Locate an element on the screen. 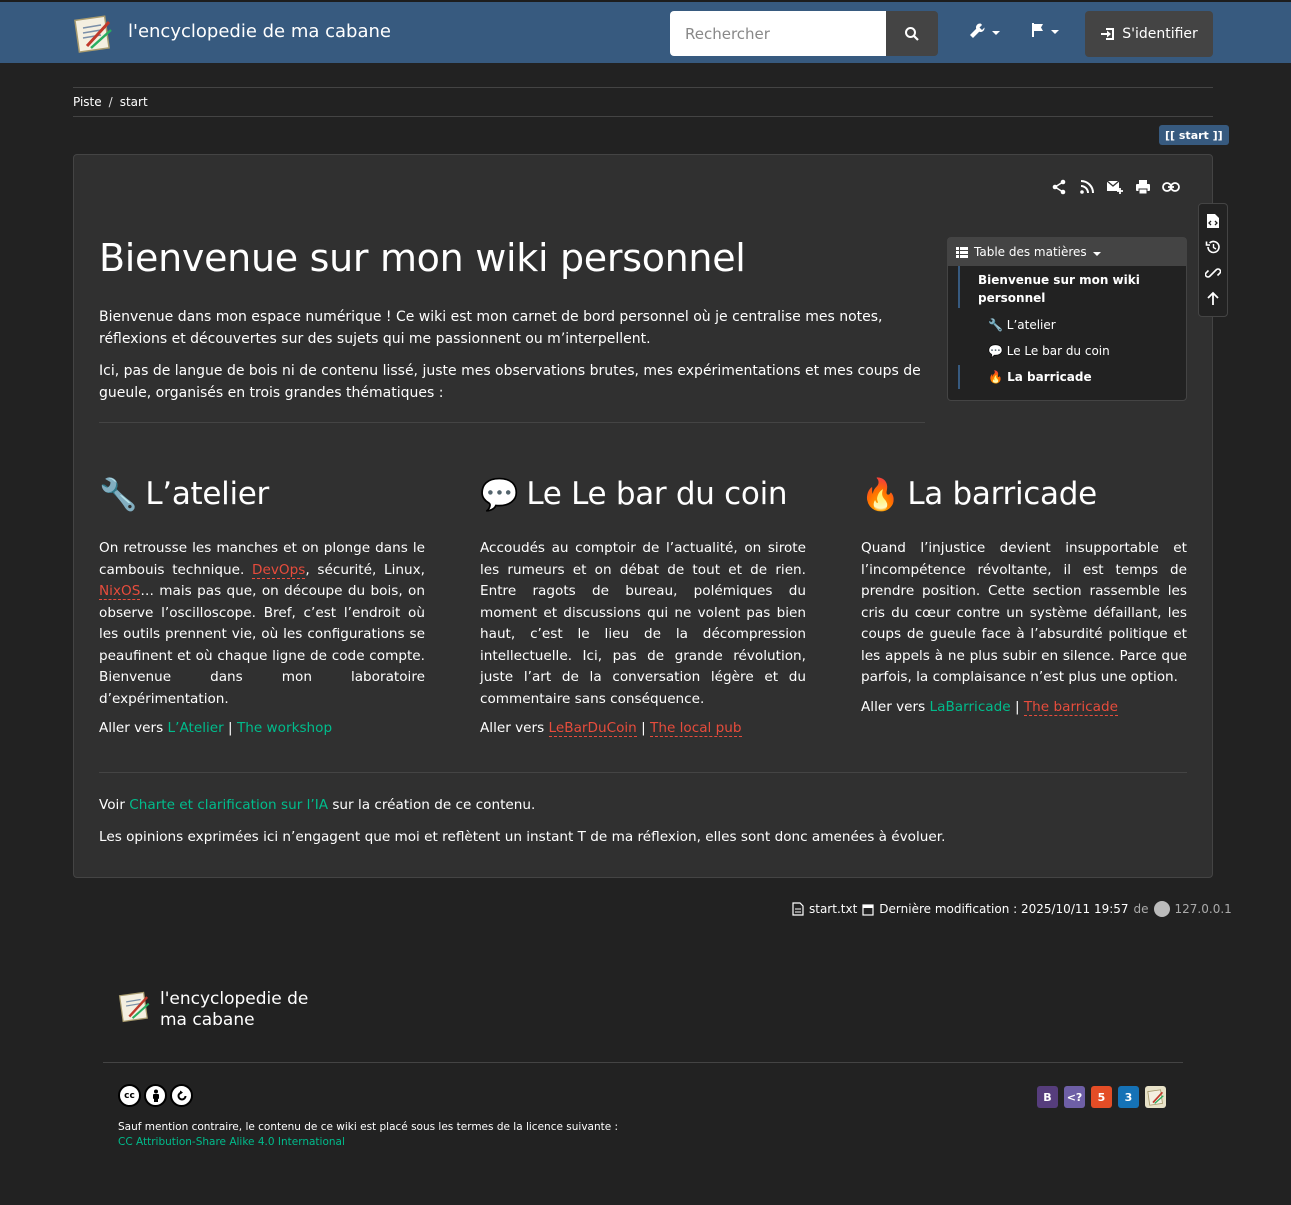 This screenshot has width=1291, height=1205. php-badge: <? is located at coordinates (1074, 1097).